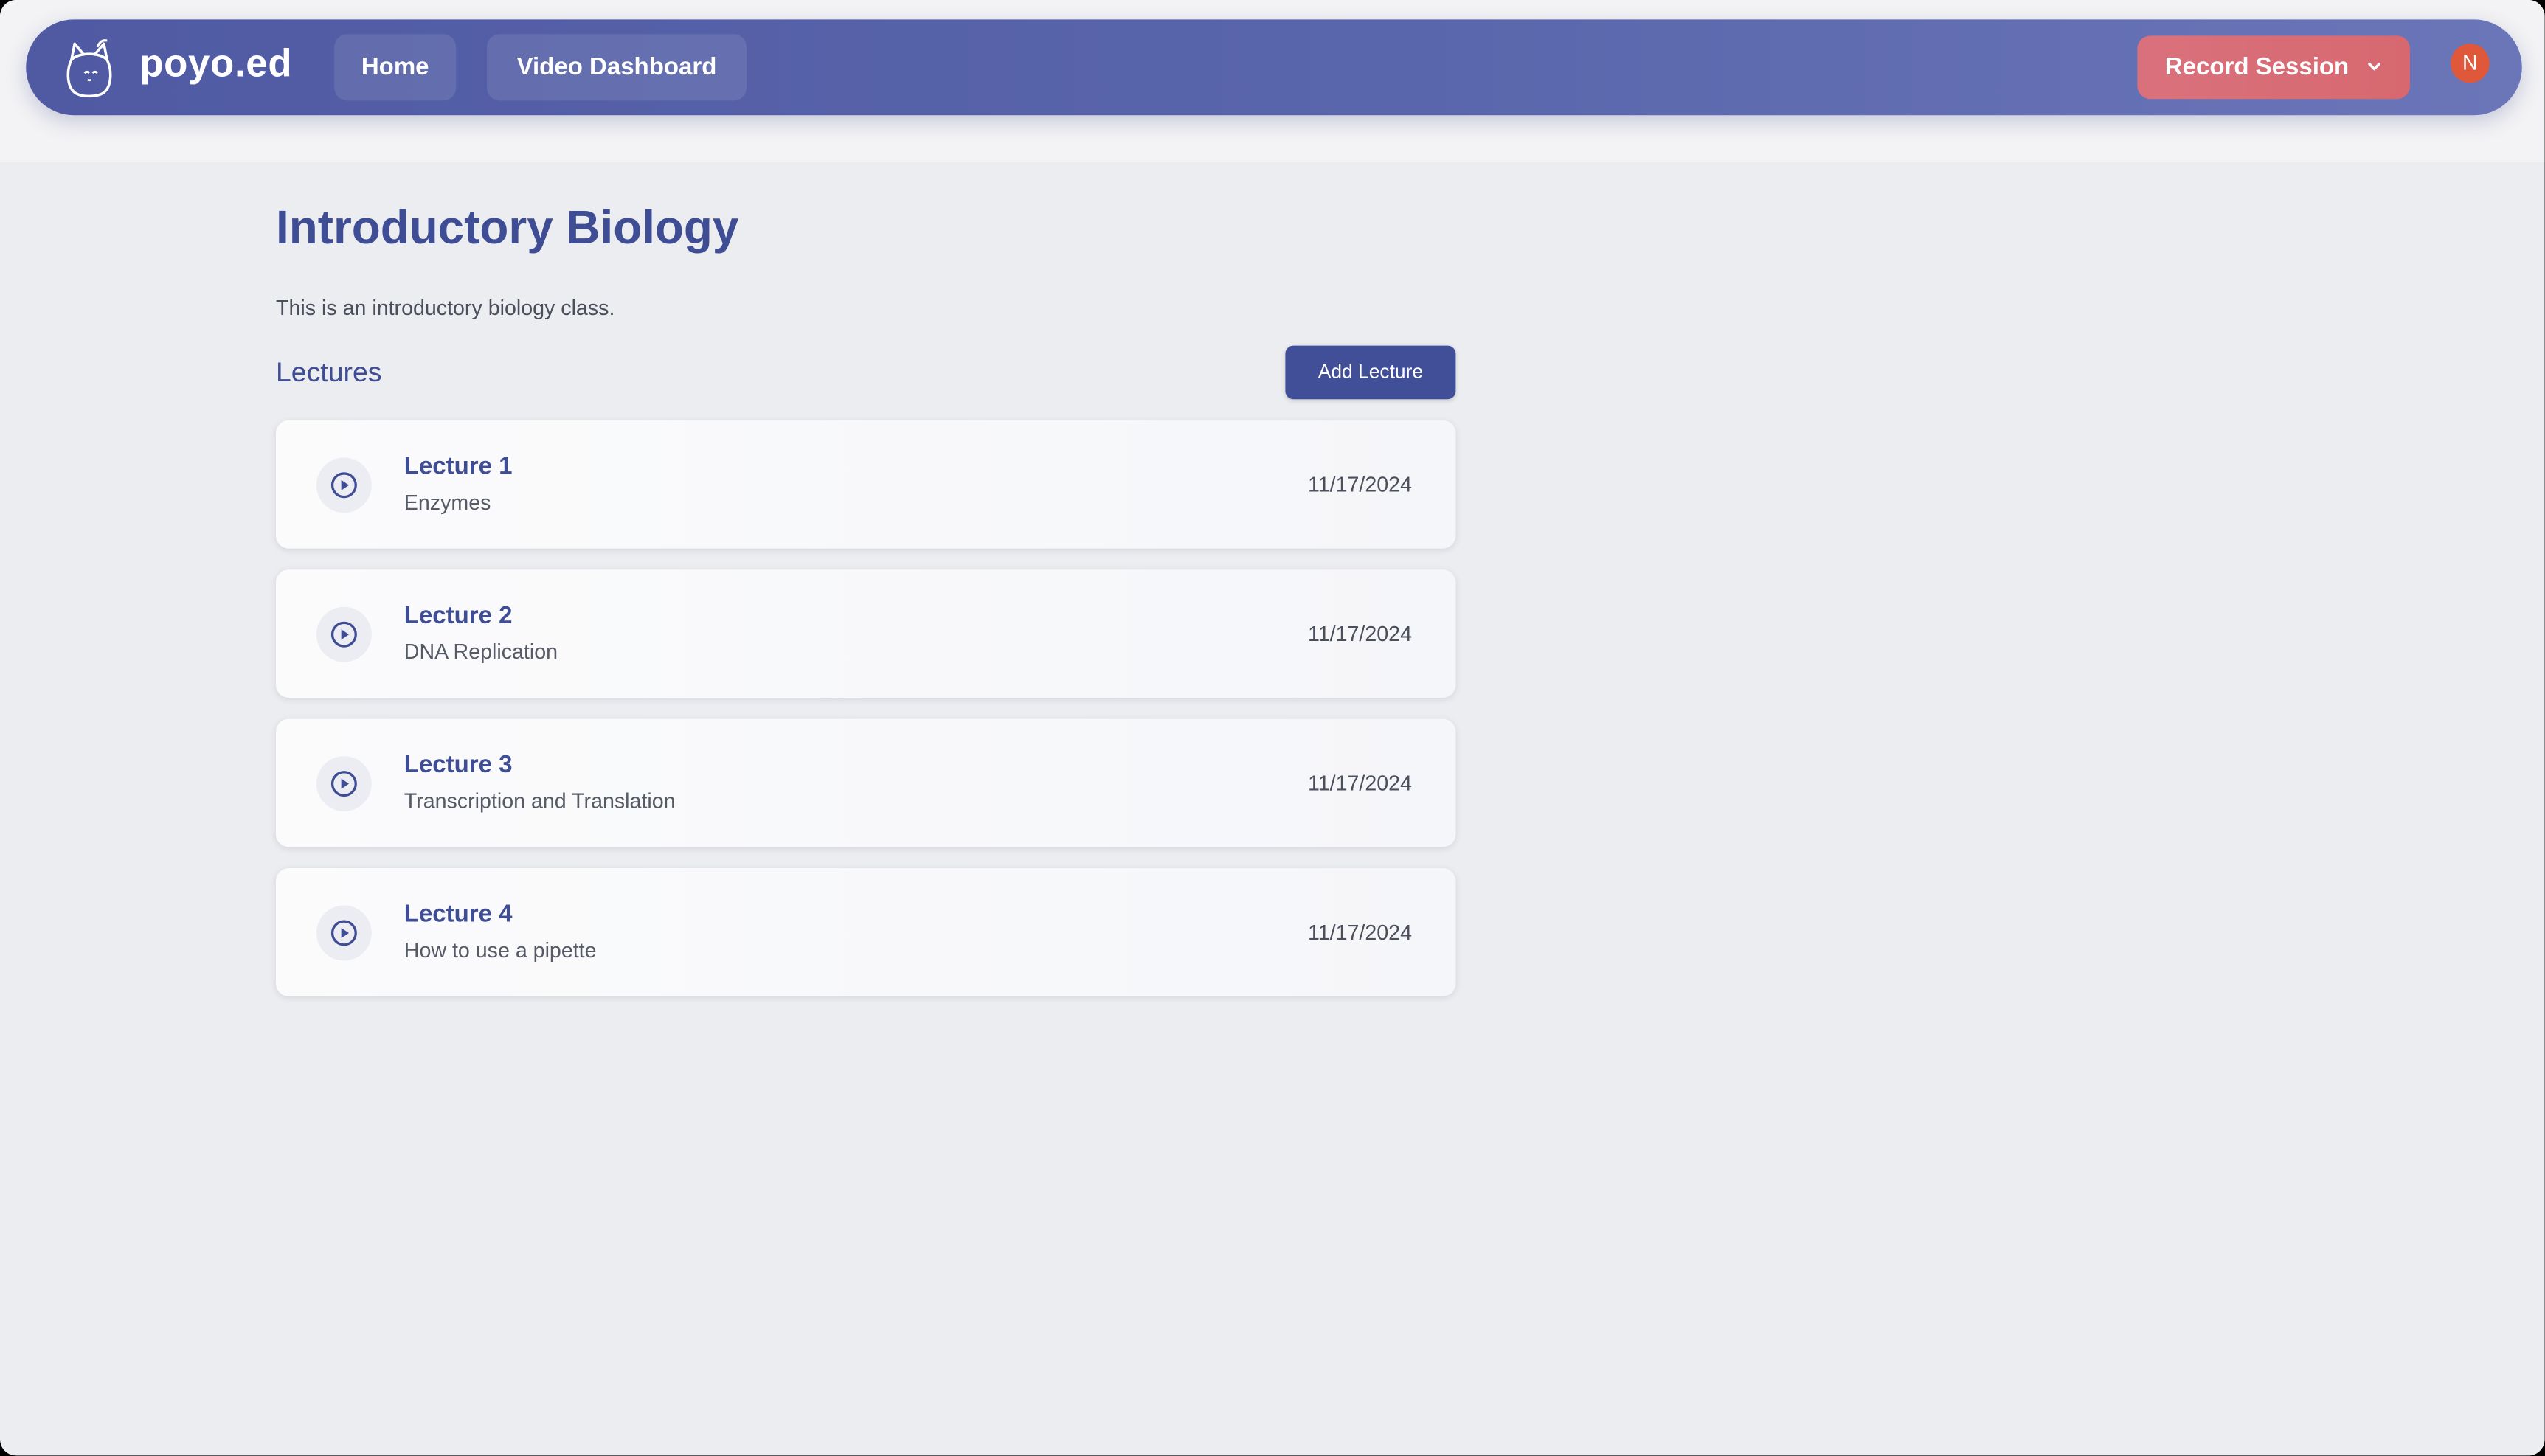 Image resolution: width=2545 pixels, height=1456 pixels. I want to click on lecture-topic: Transcription and Translation, so click(540, 801).